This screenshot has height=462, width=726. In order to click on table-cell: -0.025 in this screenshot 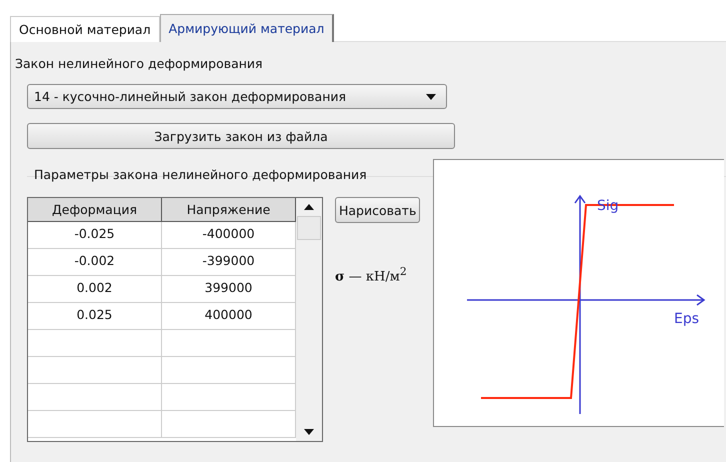, I will do `click(95, 235)`.